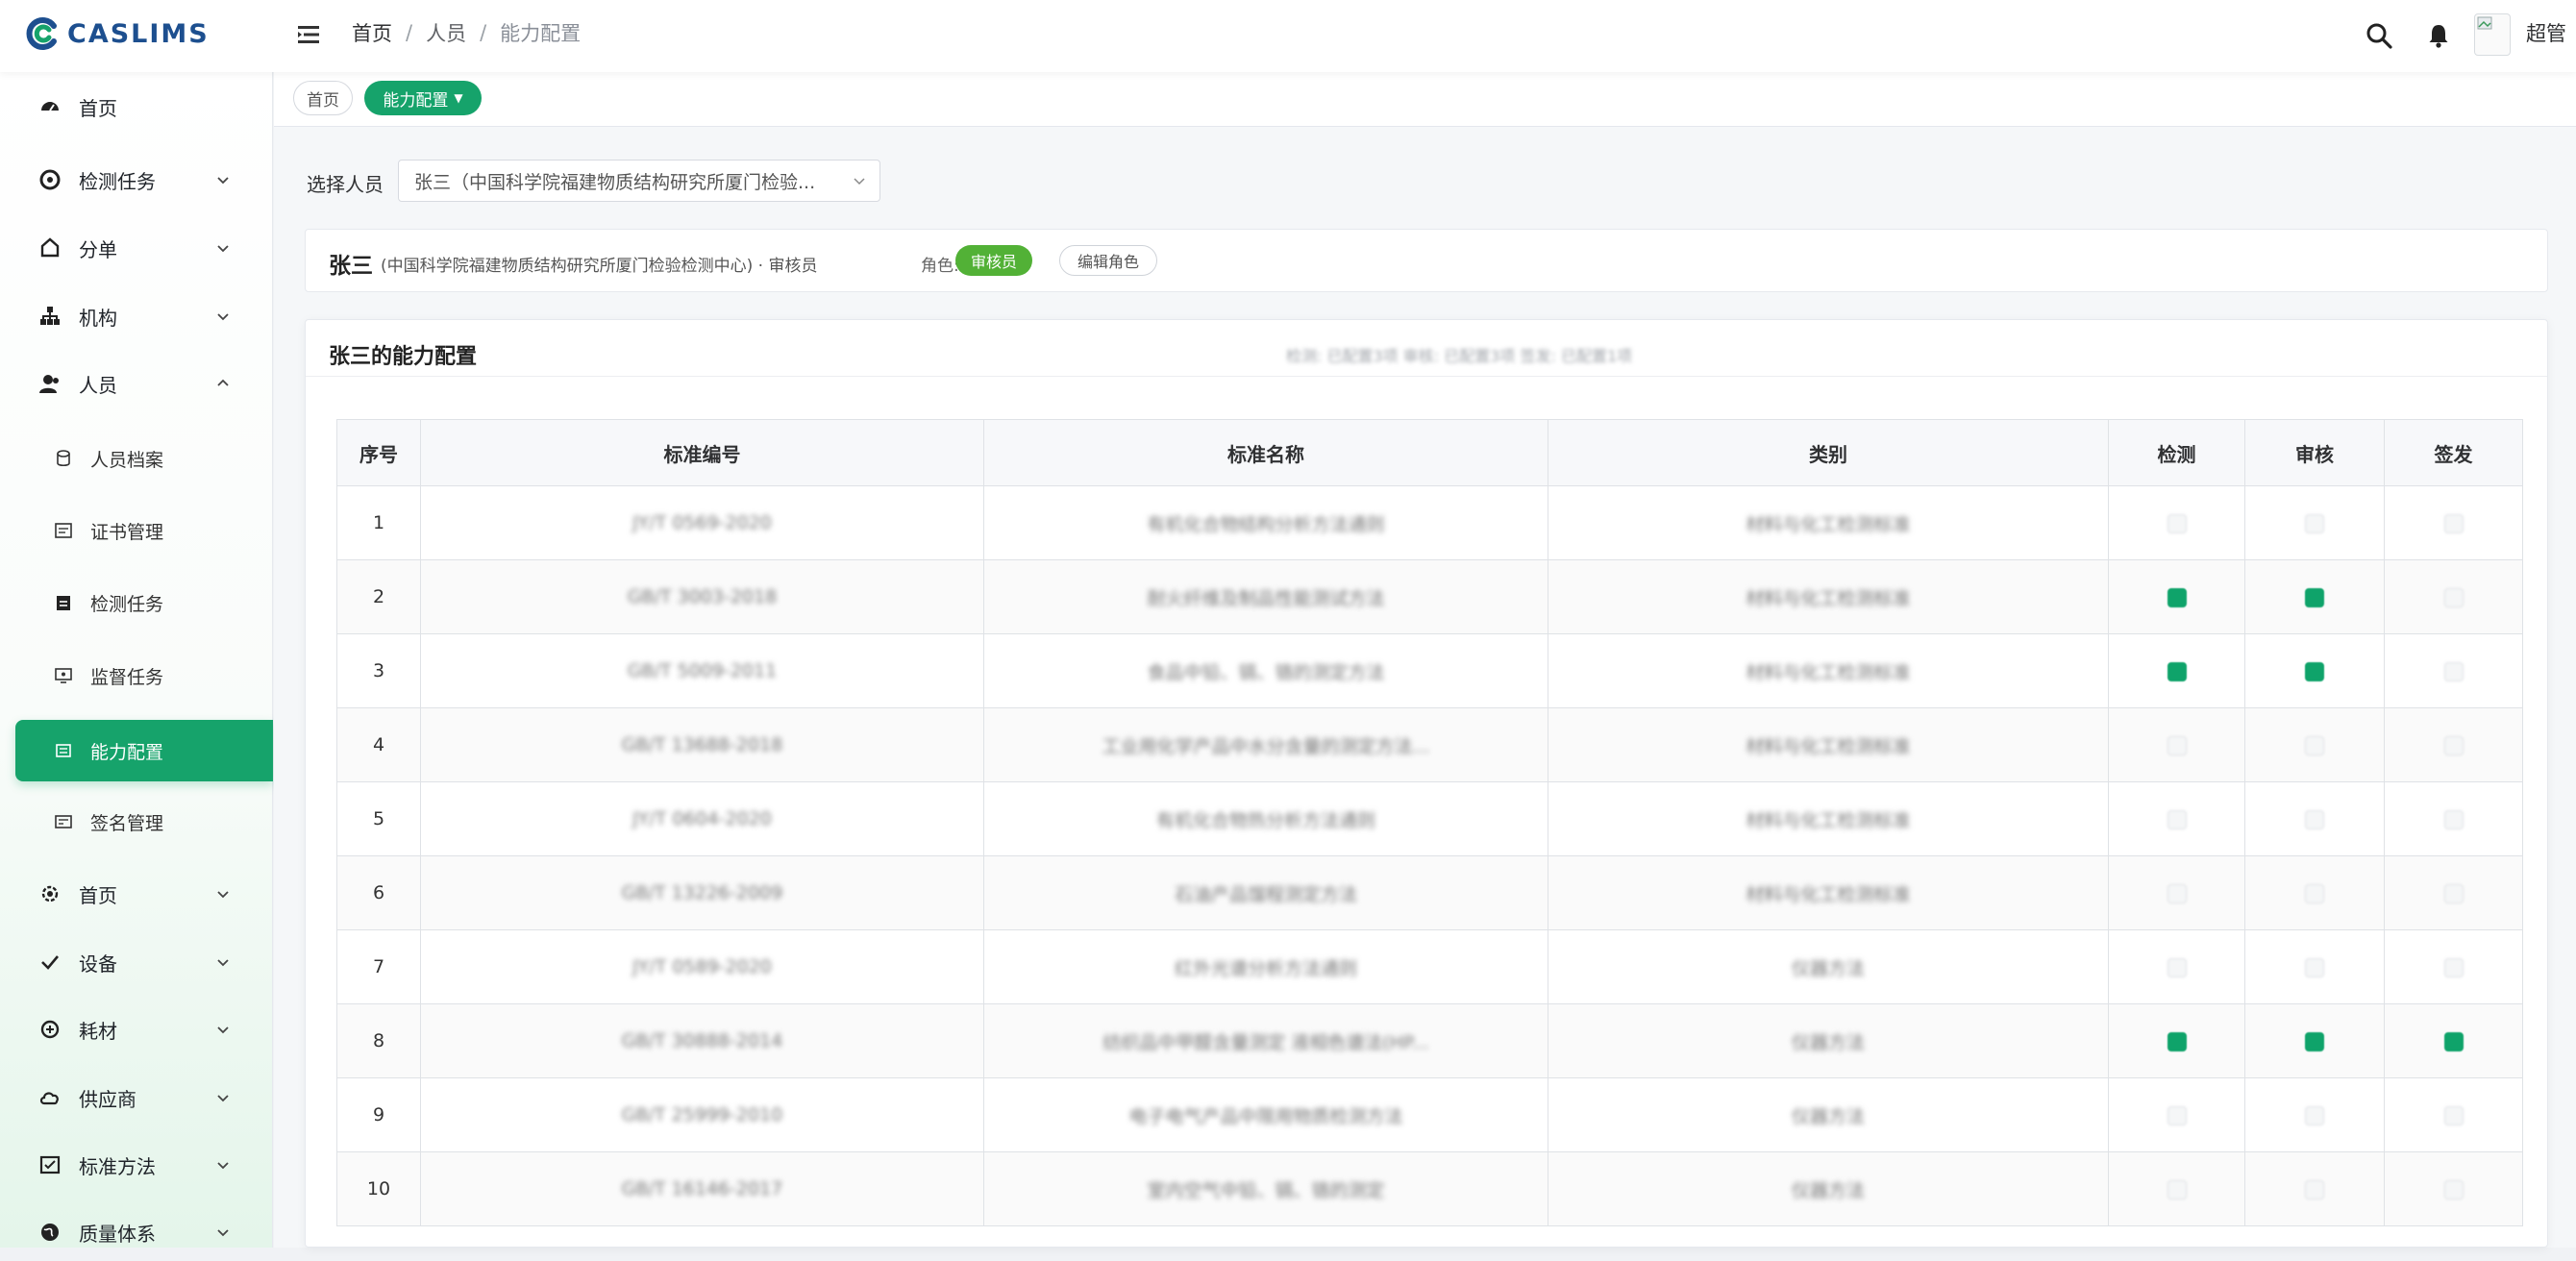  What do you see at coordinates (702, 967) in the screenshot?
I see `cell-code: JY/T 0589-2020` at bounding box center [702, 967].